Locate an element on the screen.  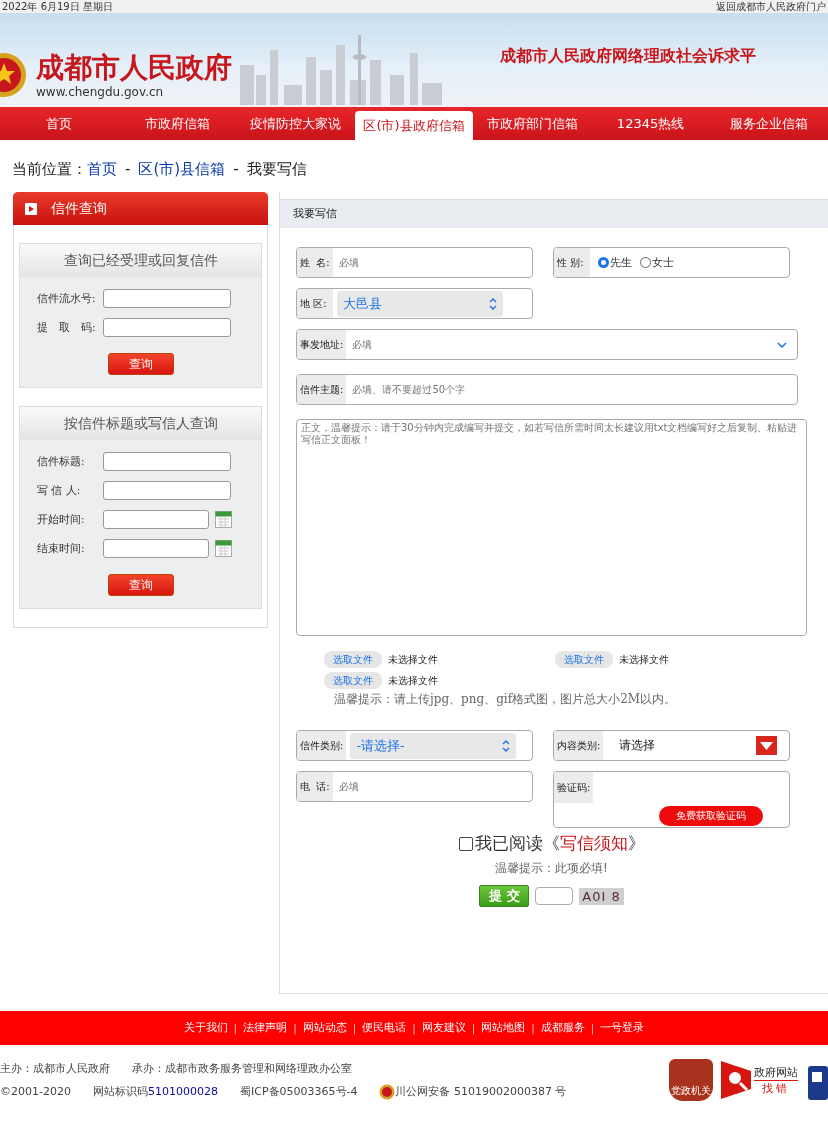
nav-tab: 市政府部门信箱 is located at coordinates (532, 123).